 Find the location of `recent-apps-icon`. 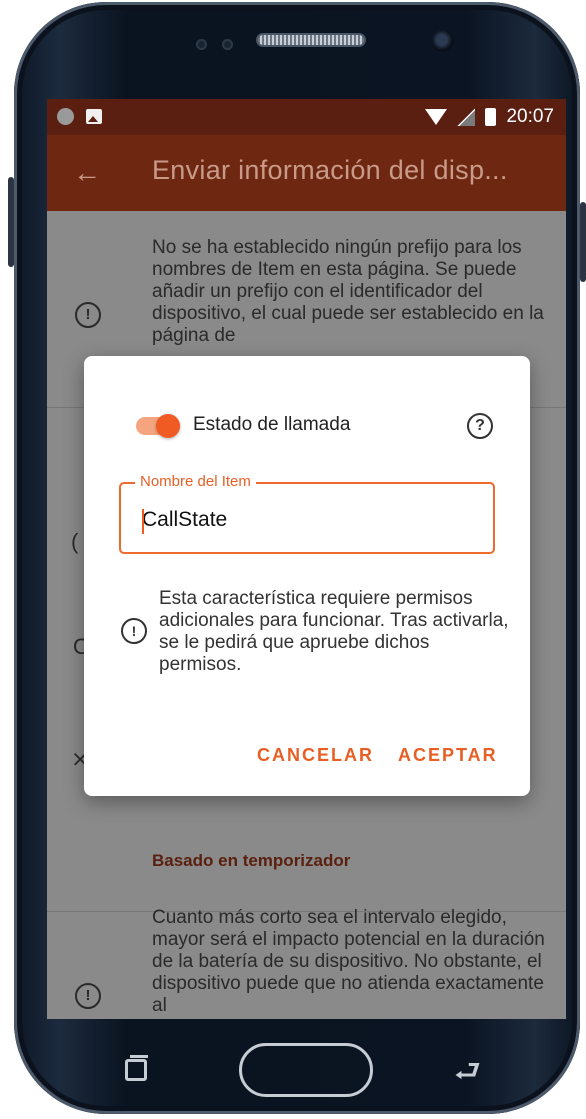

recent-apps-icon is located at coordinates (136, 1068).